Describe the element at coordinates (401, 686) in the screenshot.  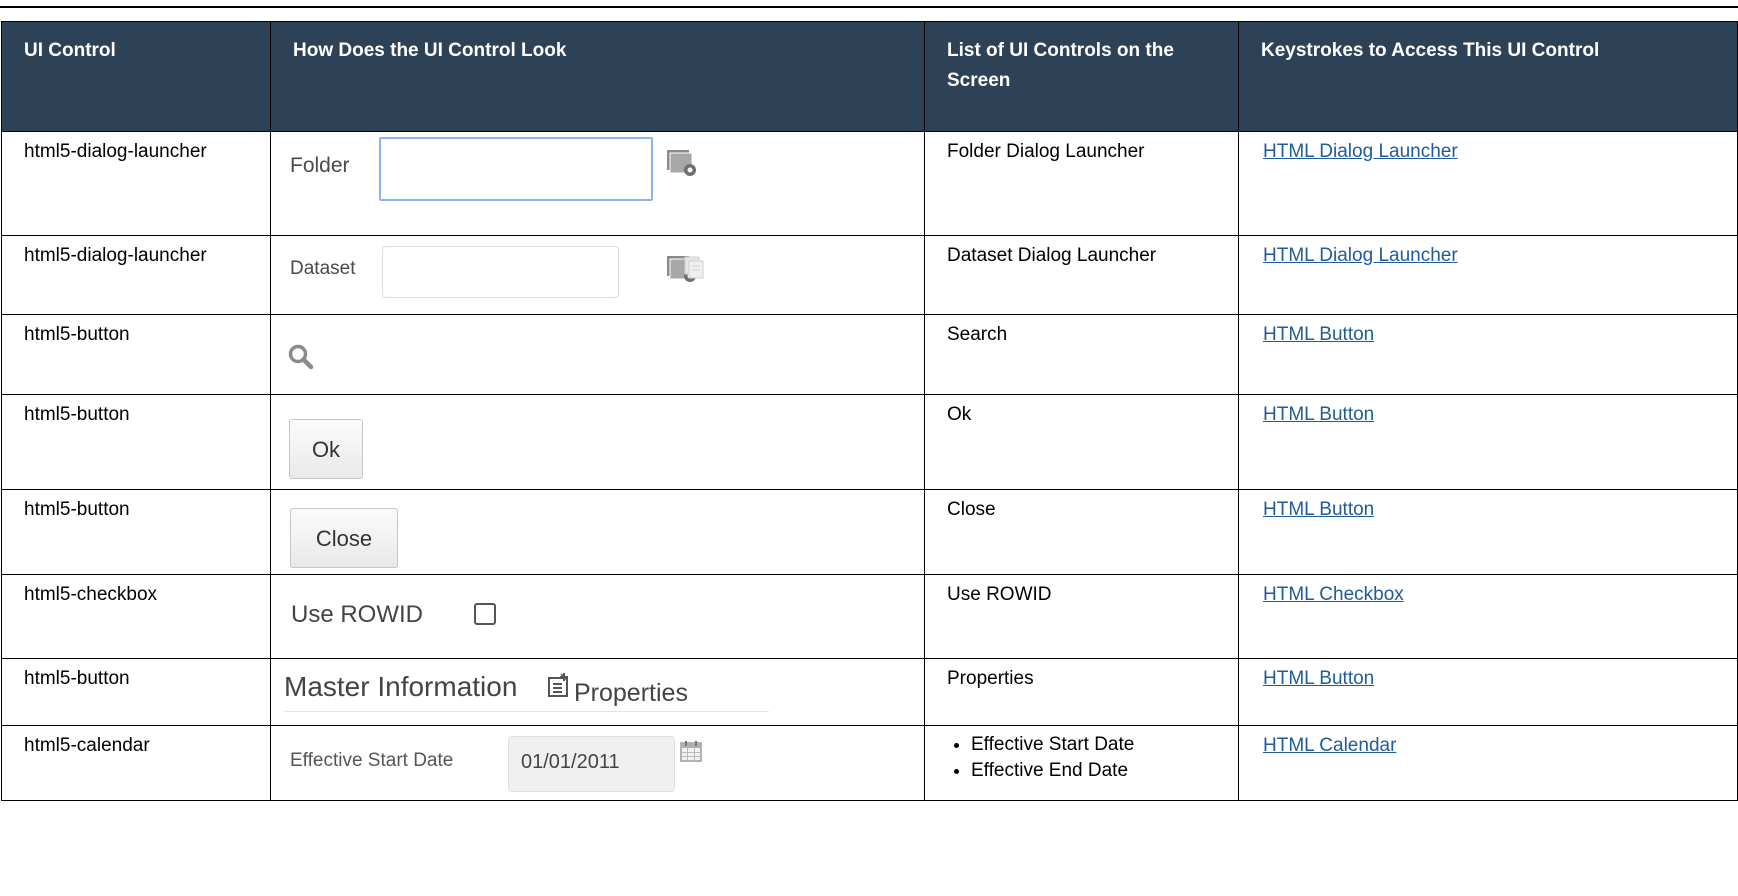
I see `master-information-title: Master Information` at that location.